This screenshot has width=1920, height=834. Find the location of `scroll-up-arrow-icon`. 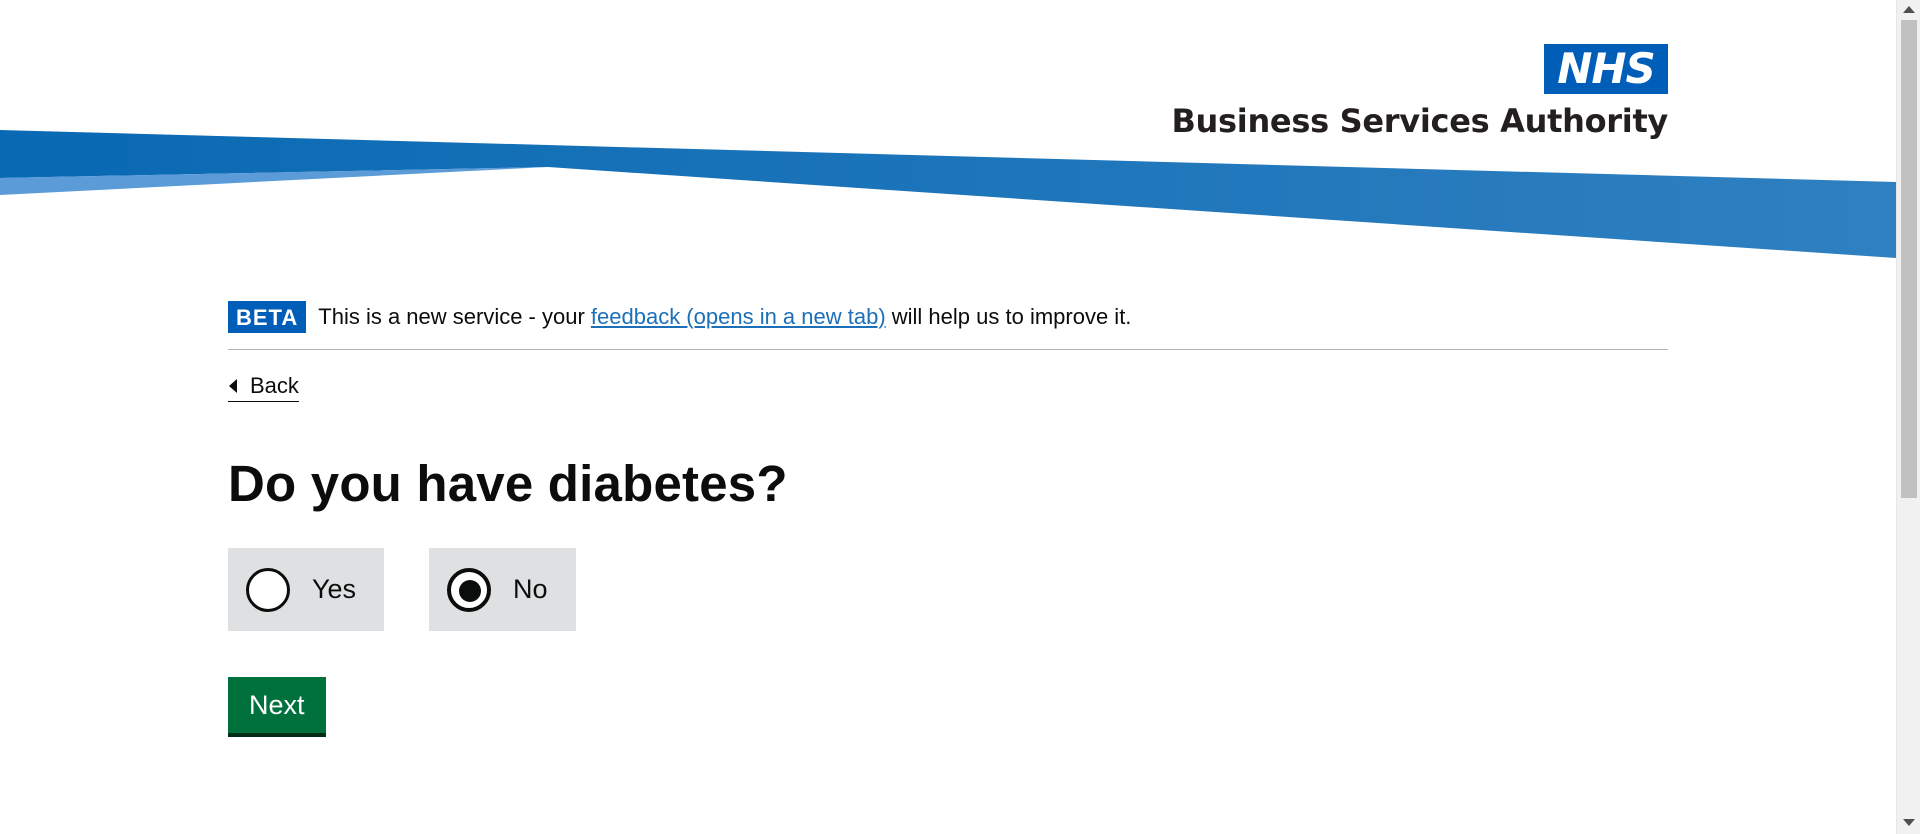

scroll-up-arrow-icon is located at coordinates (1909, 9).